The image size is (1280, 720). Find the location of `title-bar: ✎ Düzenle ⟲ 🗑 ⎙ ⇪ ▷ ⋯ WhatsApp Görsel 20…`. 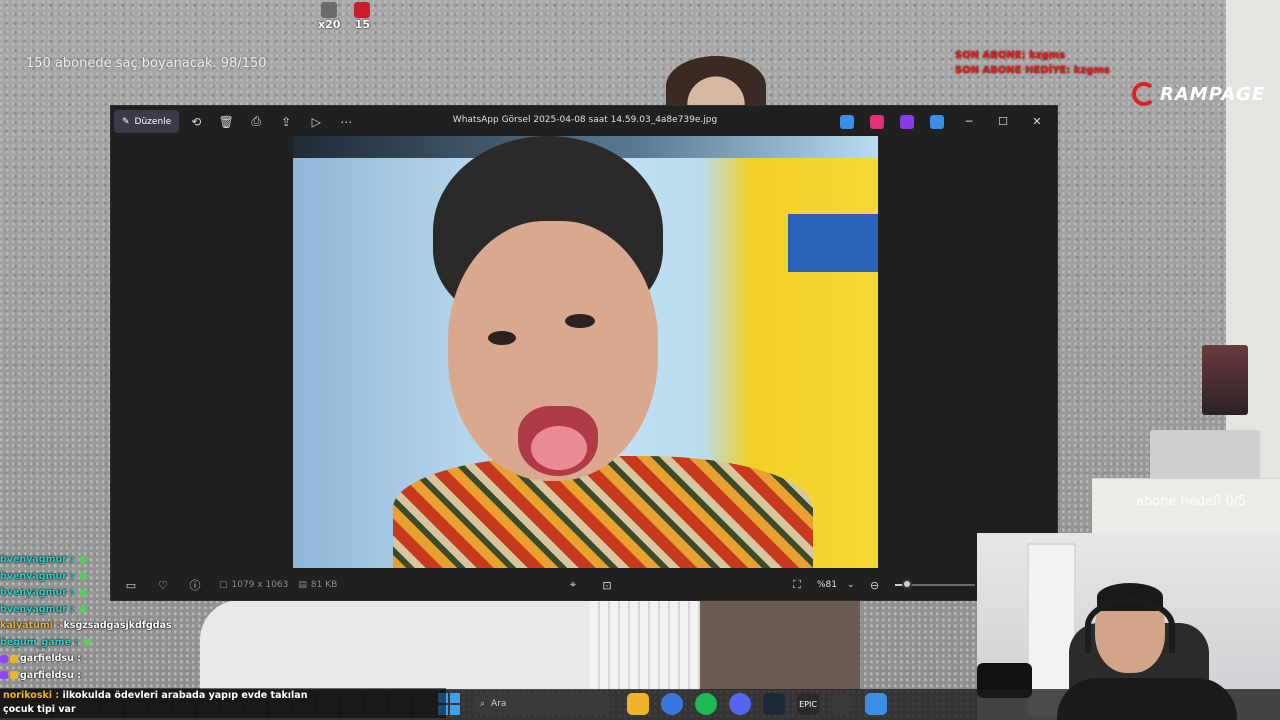

title-bar: ✎ Düzenle ⟲ 🗑 ⎙ ⇪ ▷ ⋯ WhatsApp Görsel 20… is located at coordinates (584, 121).